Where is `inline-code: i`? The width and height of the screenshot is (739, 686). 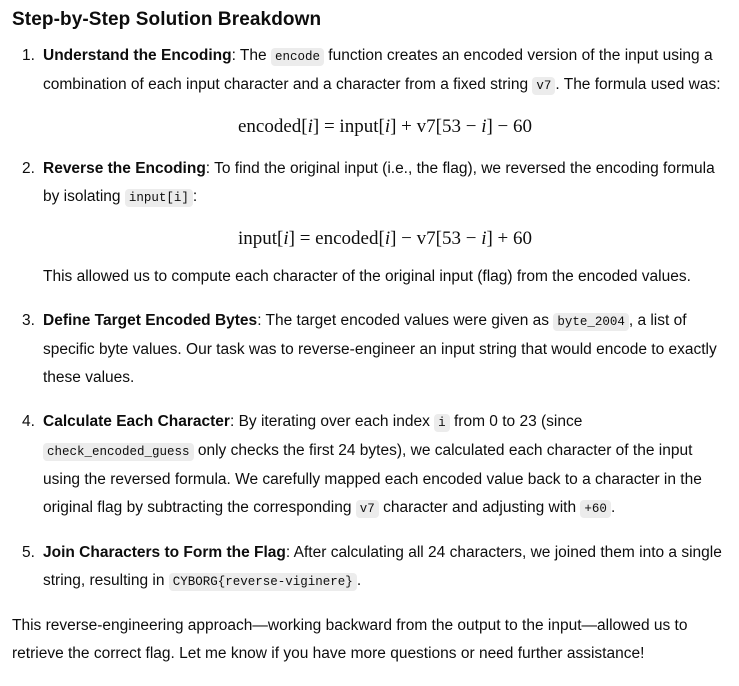
inline-code: i is located at coordinates (442, 423).